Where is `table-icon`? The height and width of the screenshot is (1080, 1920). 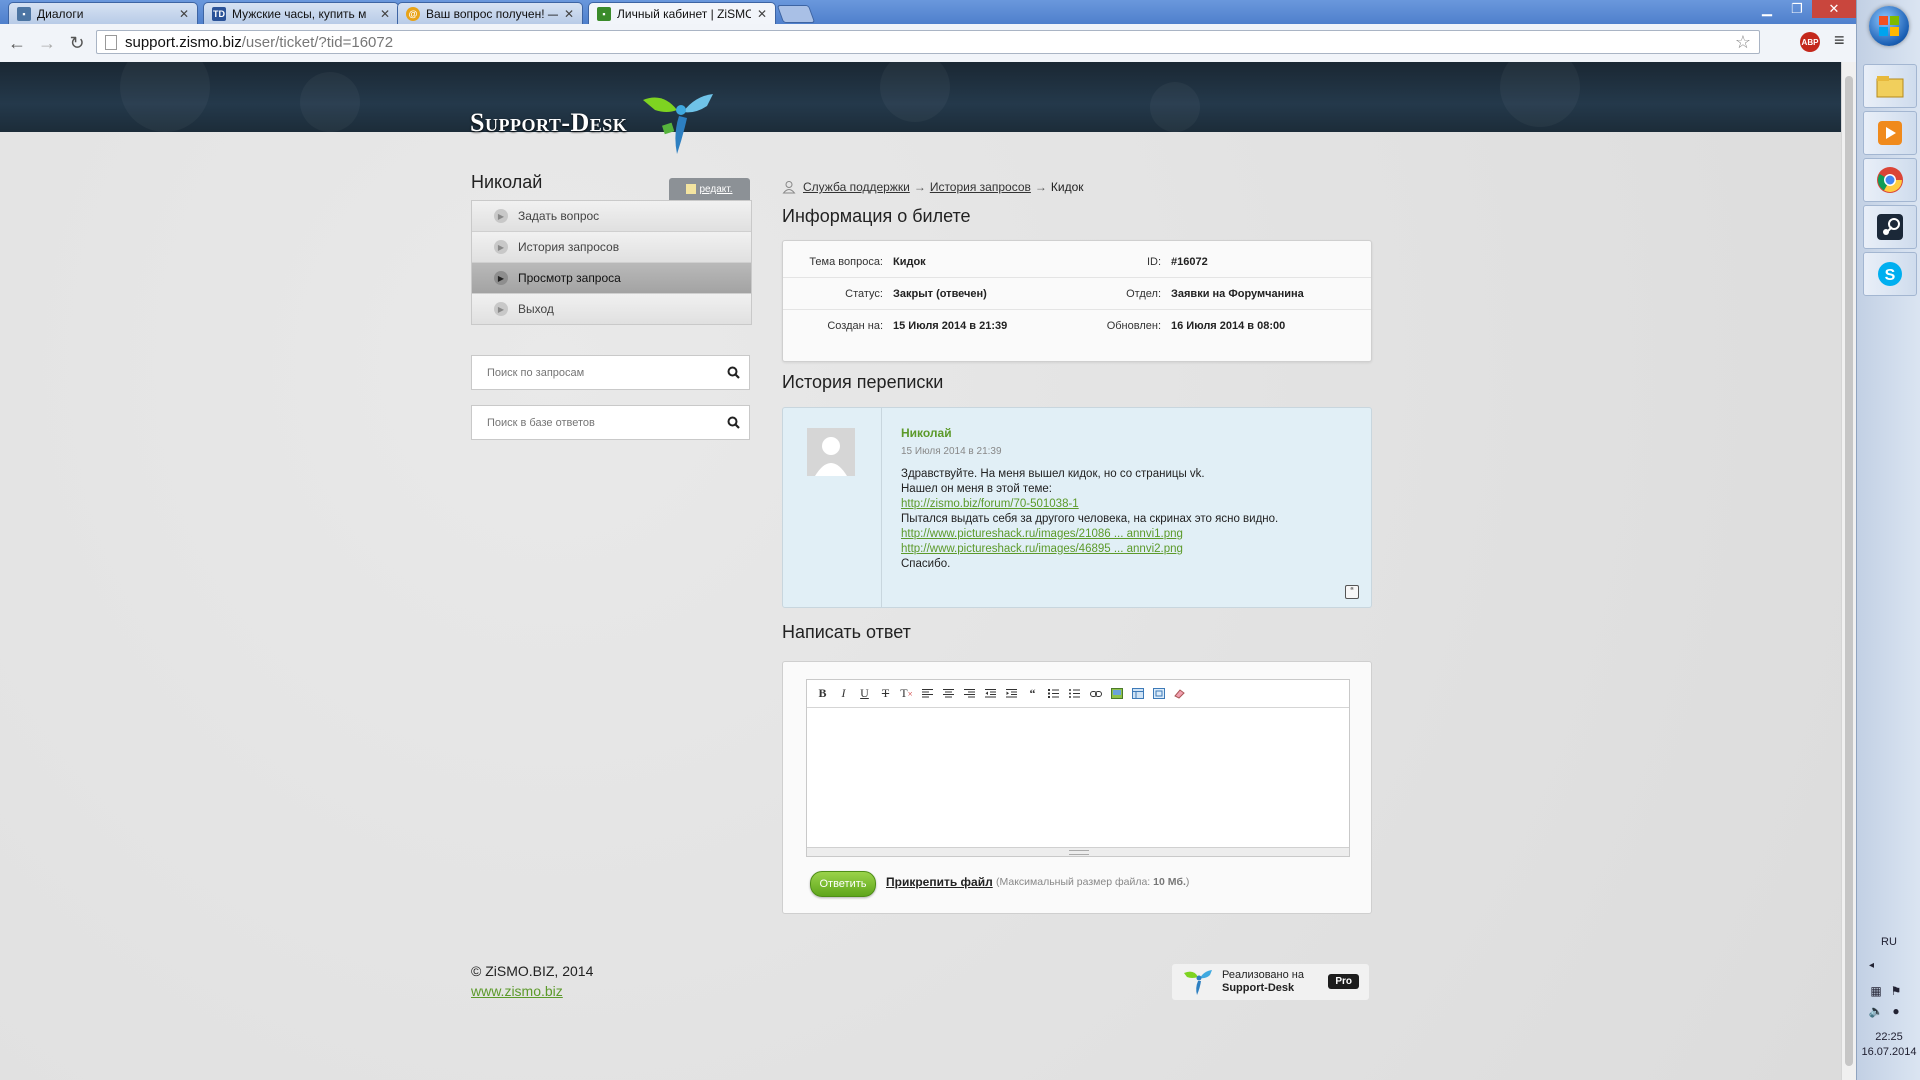
table-icon is located at coordinates (1137, 694).